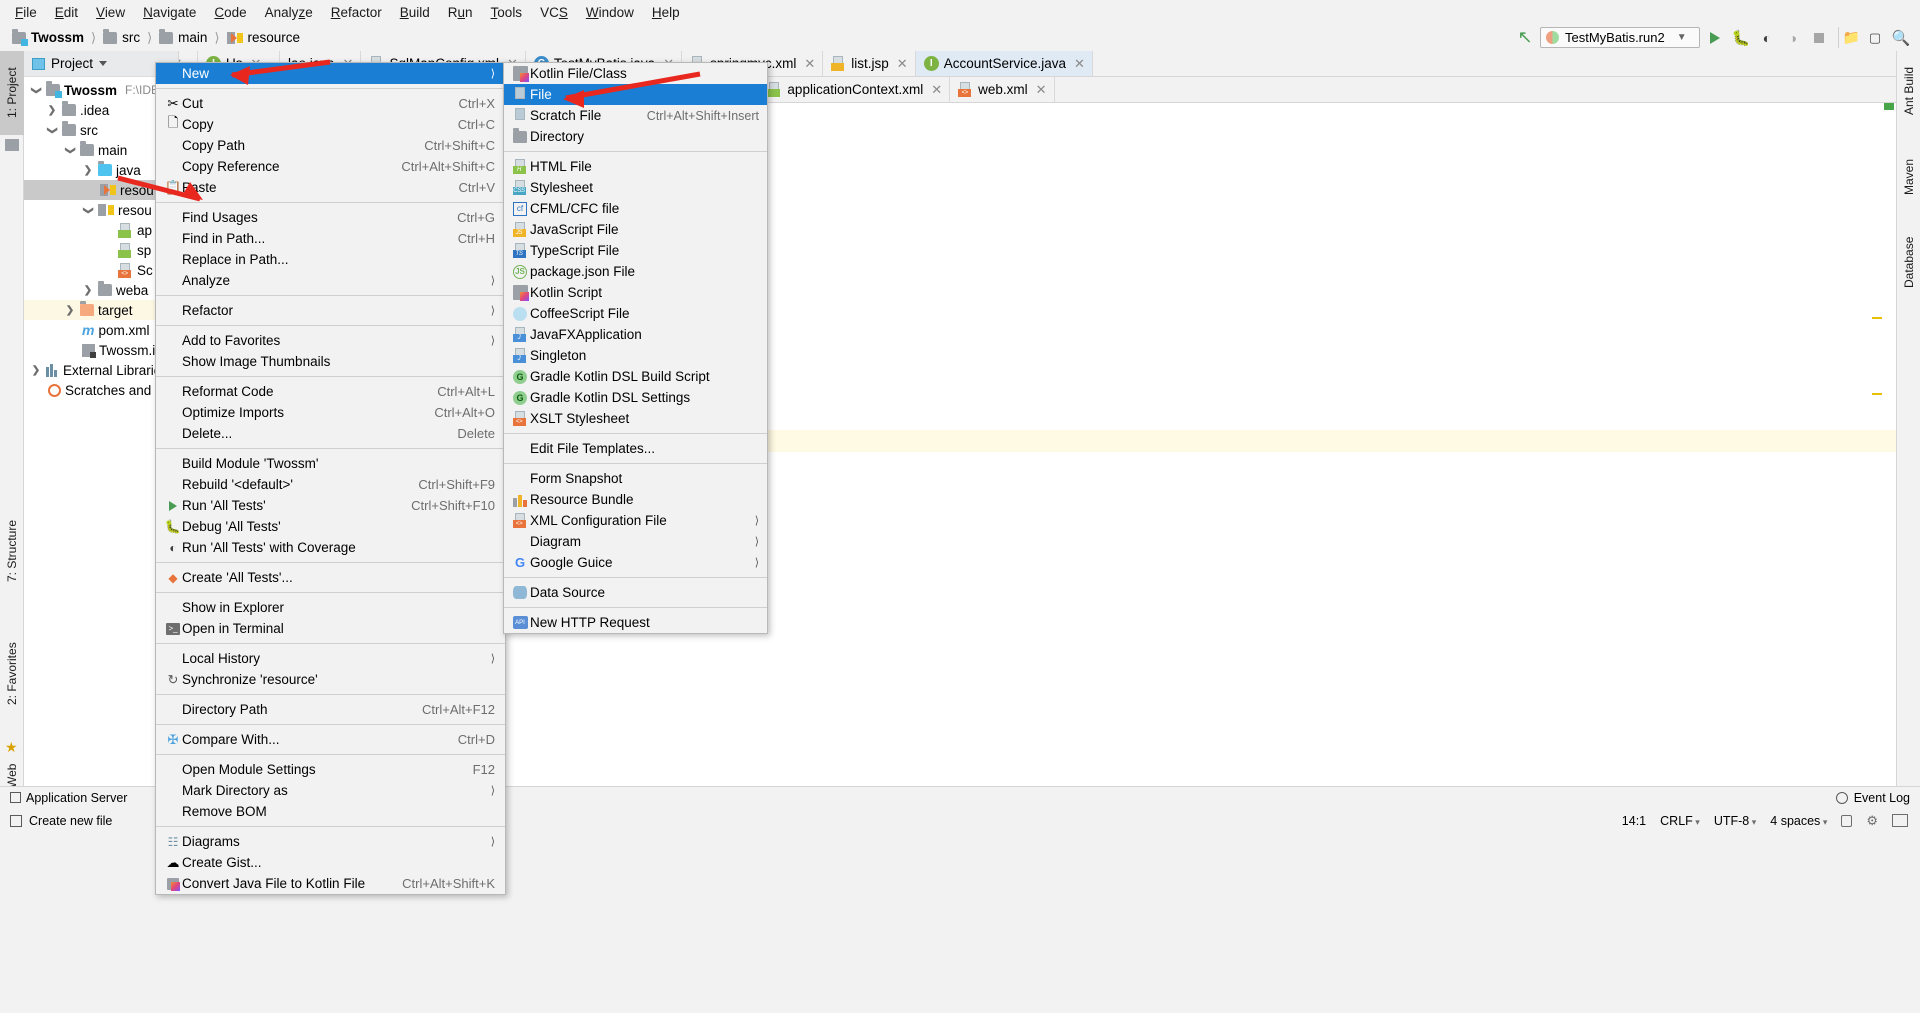 Image resolution: width=1920 pixels, height=1013 pixels. I want to click on run-coverage-icon: ◐, so click(1767, 37).